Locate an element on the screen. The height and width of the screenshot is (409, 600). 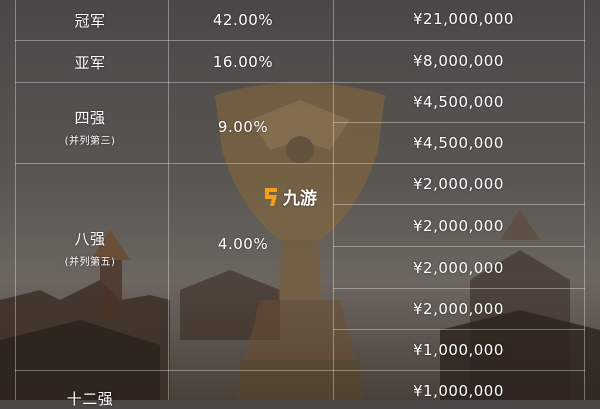
prize-top8-a: ¥2,000,000 is located at coordinates (458, 184).